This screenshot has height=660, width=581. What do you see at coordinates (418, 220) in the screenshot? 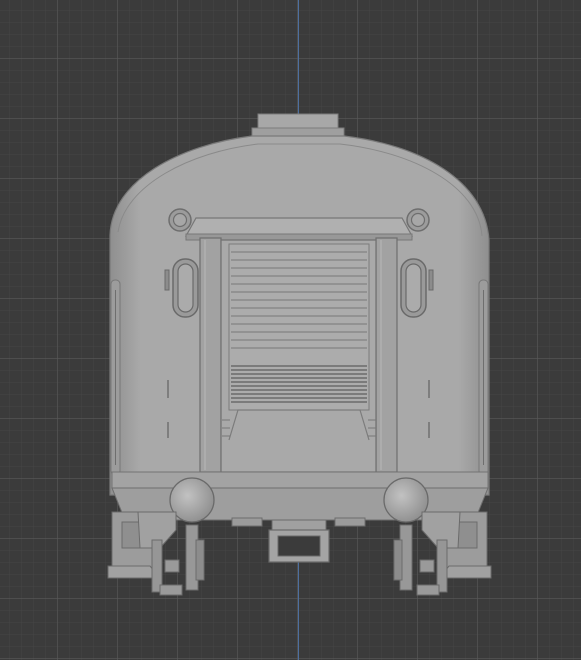
I see `right-tail-lamp` at bounding box center [418, 220].